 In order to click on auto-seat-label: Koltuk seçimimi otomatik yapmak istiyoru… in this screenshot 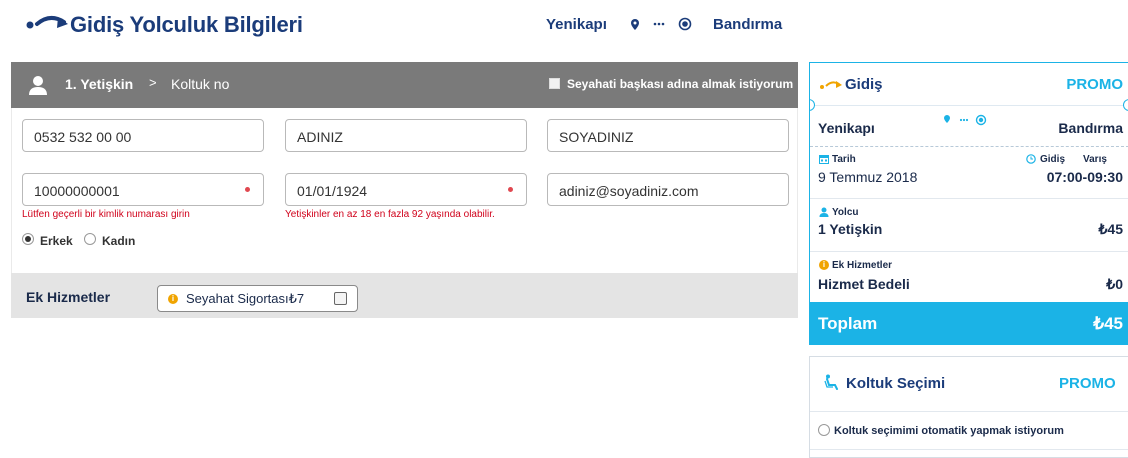, I will do `click(949, 431)`.